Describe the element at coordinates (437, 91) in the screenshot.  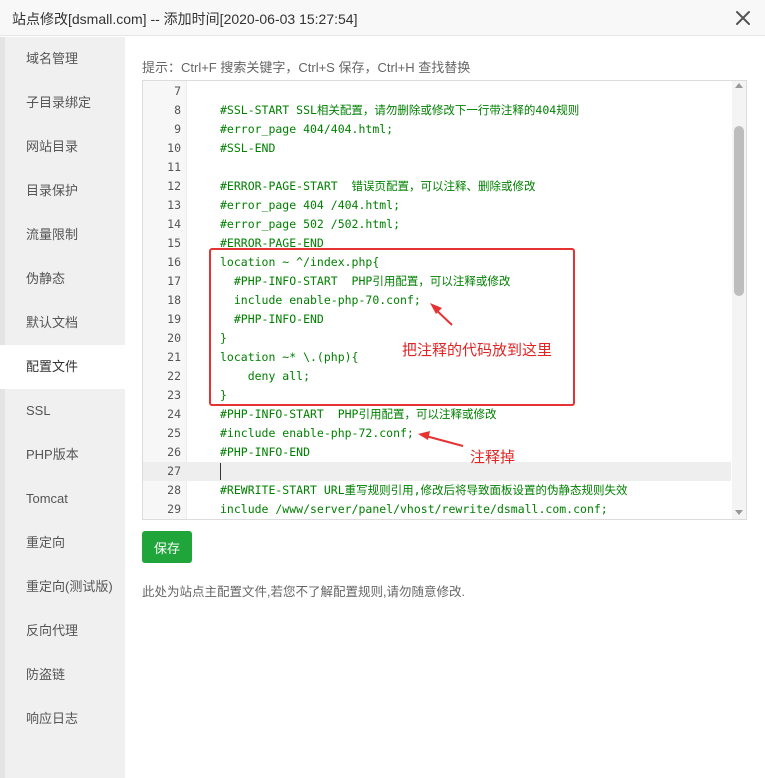
I see `code-line: 7` at that location.